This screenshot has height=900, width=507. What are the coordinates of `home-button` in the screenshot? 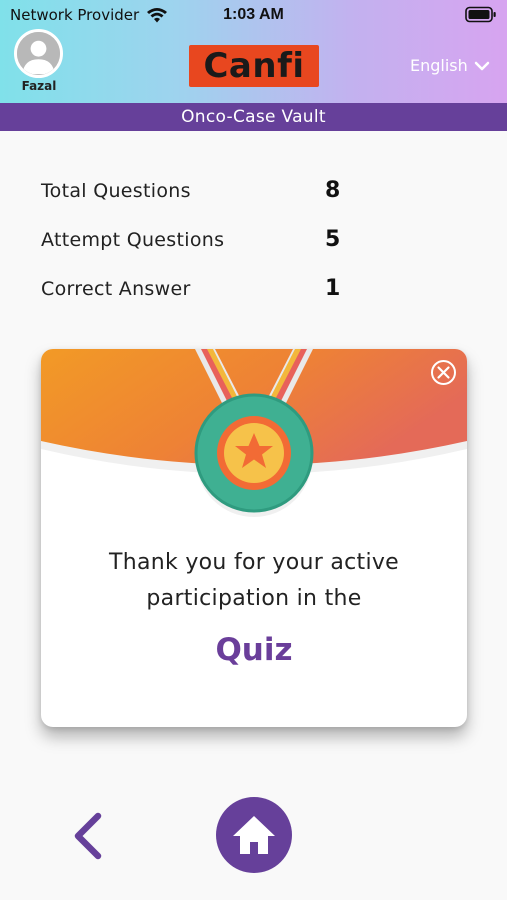 It's located at (254, 835).